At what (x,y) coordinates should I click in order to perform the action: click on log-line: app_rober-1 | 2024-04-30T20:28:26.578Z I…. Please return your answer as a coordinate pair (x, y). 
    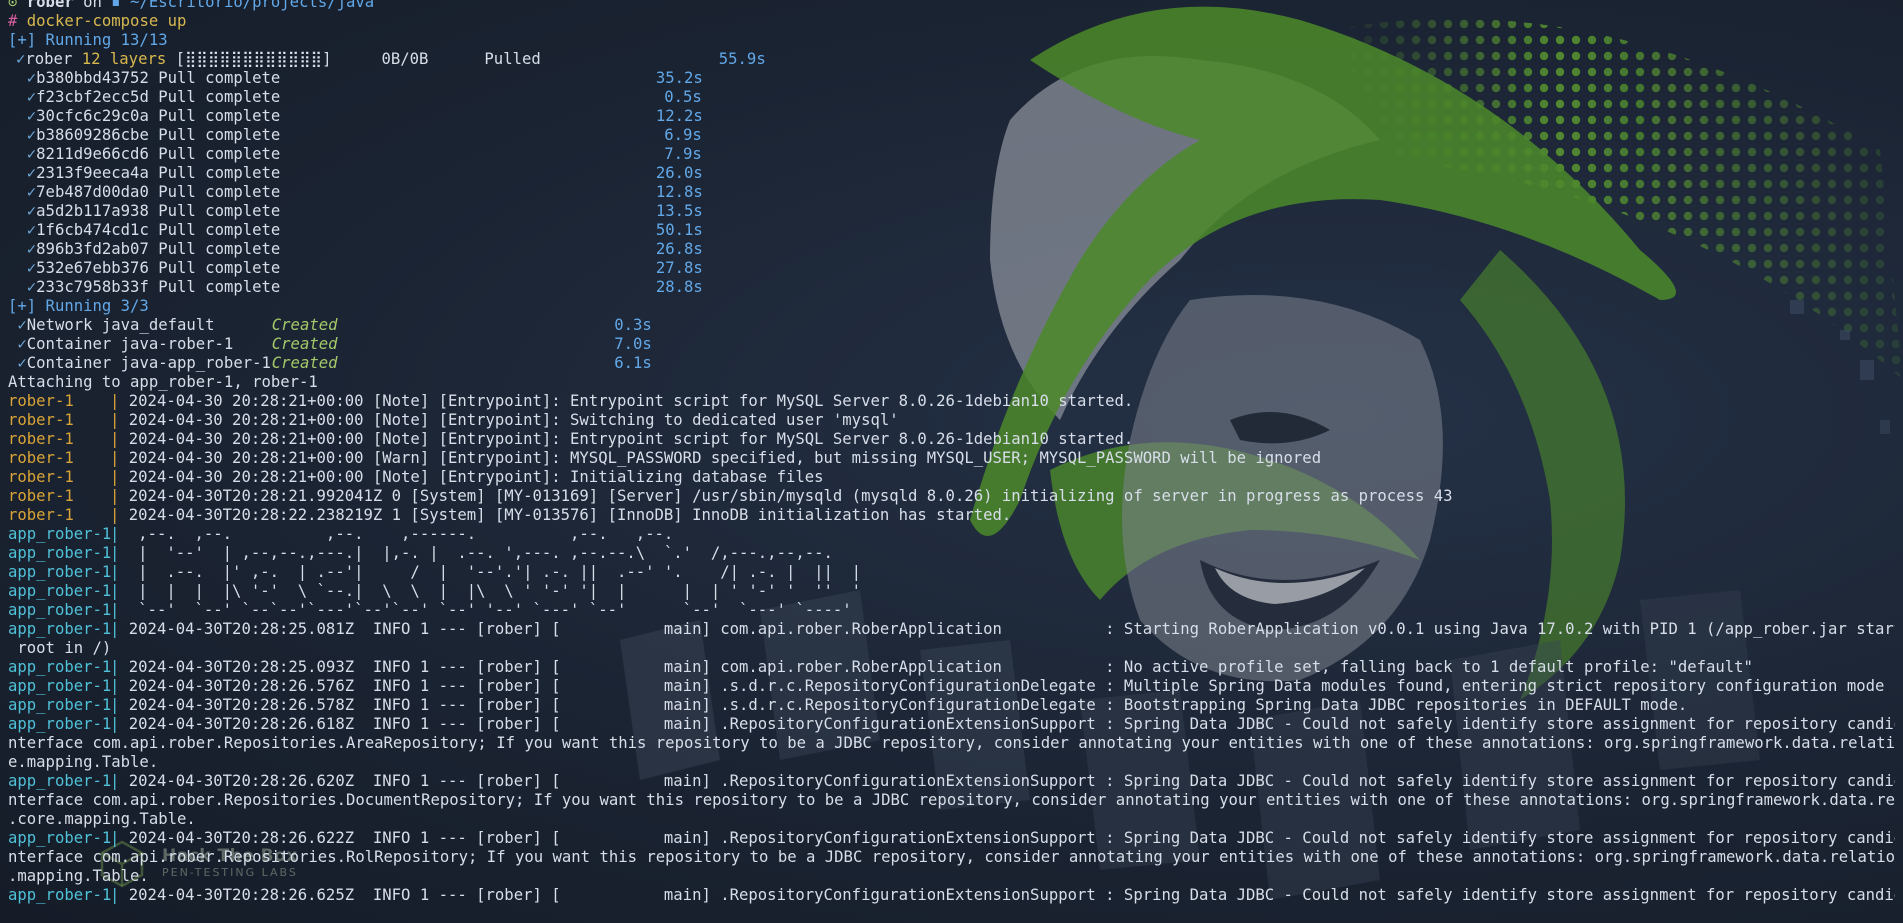
    Looking at the image, I should click on (951, 705).